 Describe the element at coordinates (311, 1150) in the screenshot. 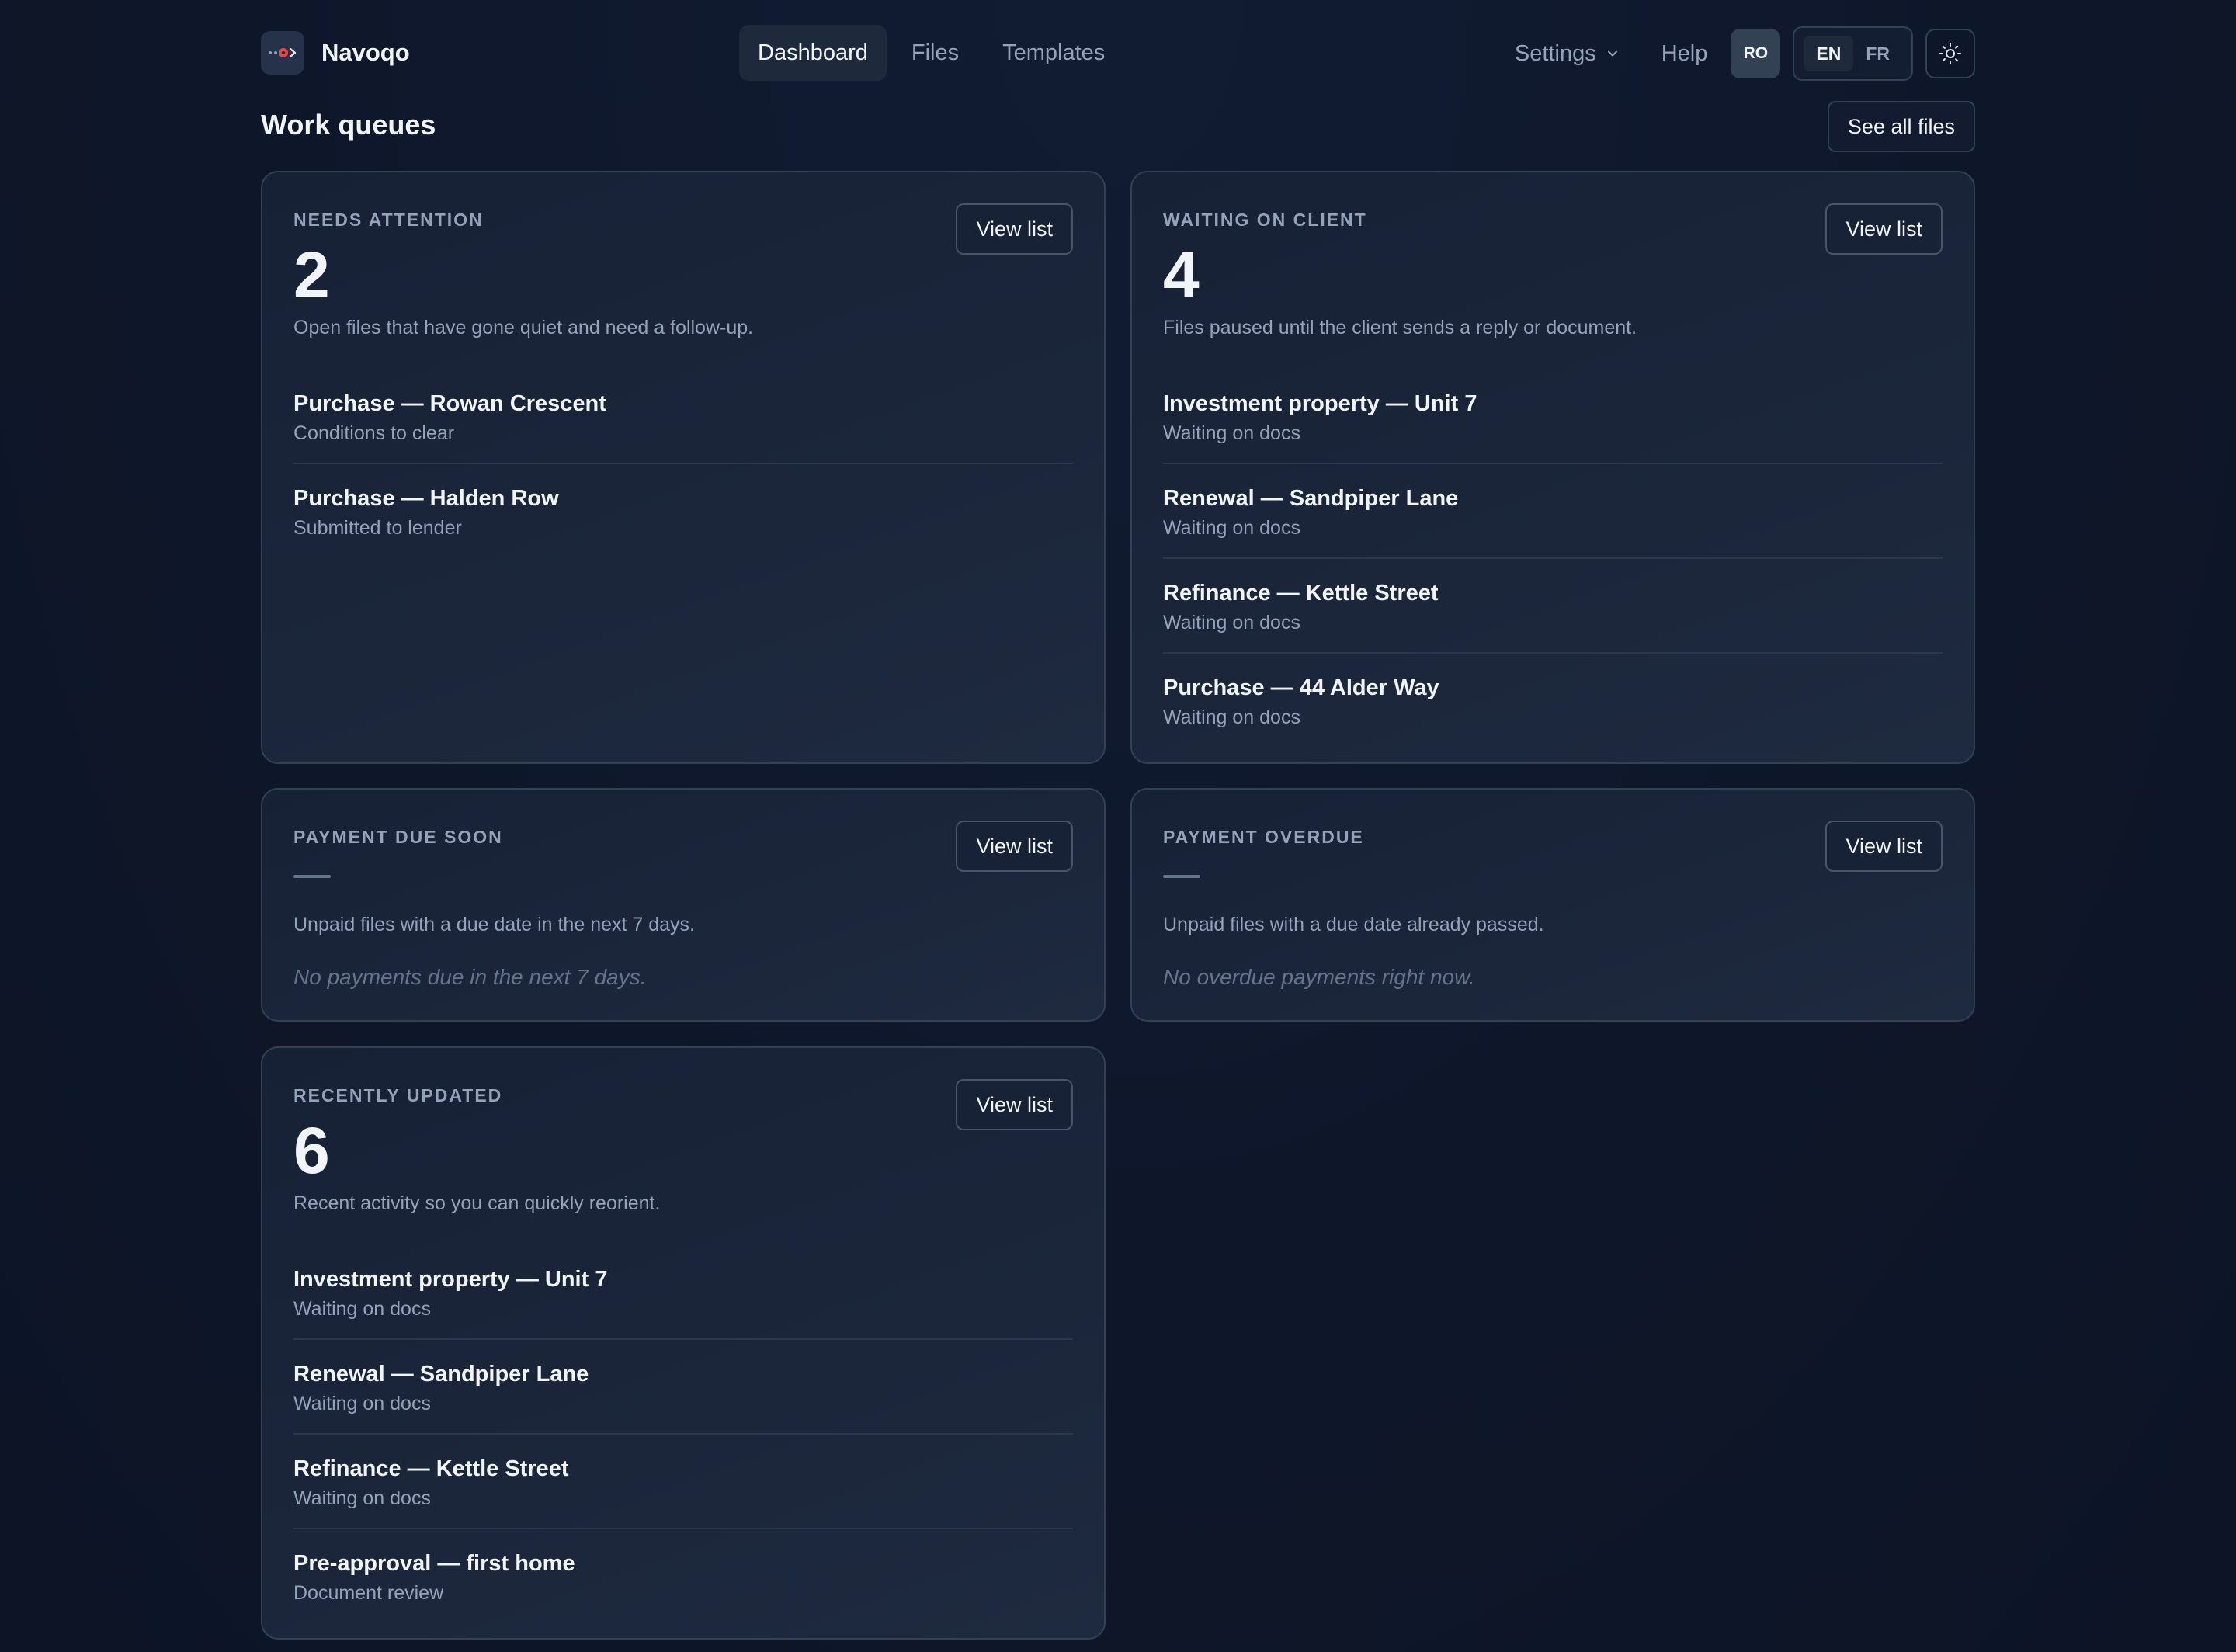

I see `queue-count: 6` at that location.